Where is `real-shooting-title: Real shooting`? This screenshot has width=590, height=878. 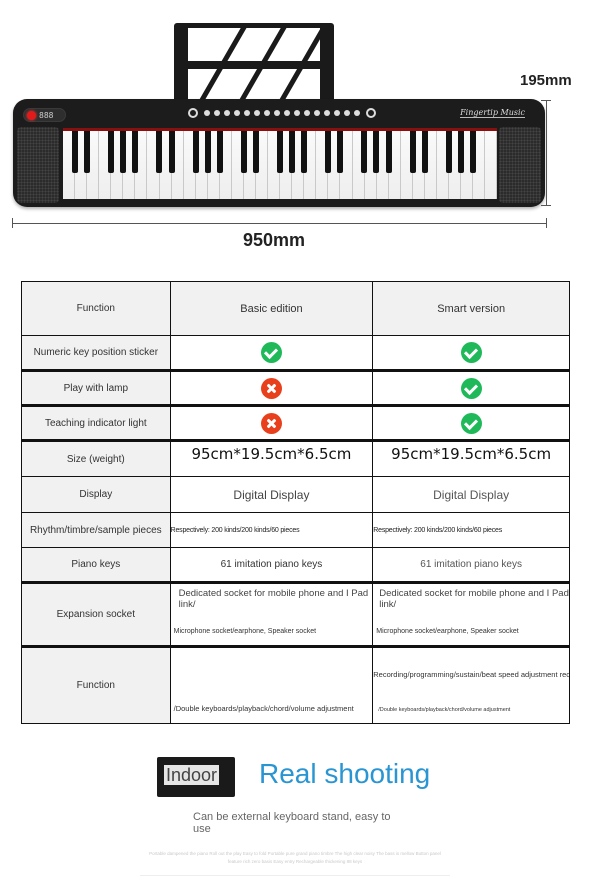
real-shooting-title: Real shooting is located at coordinates (345, 773).